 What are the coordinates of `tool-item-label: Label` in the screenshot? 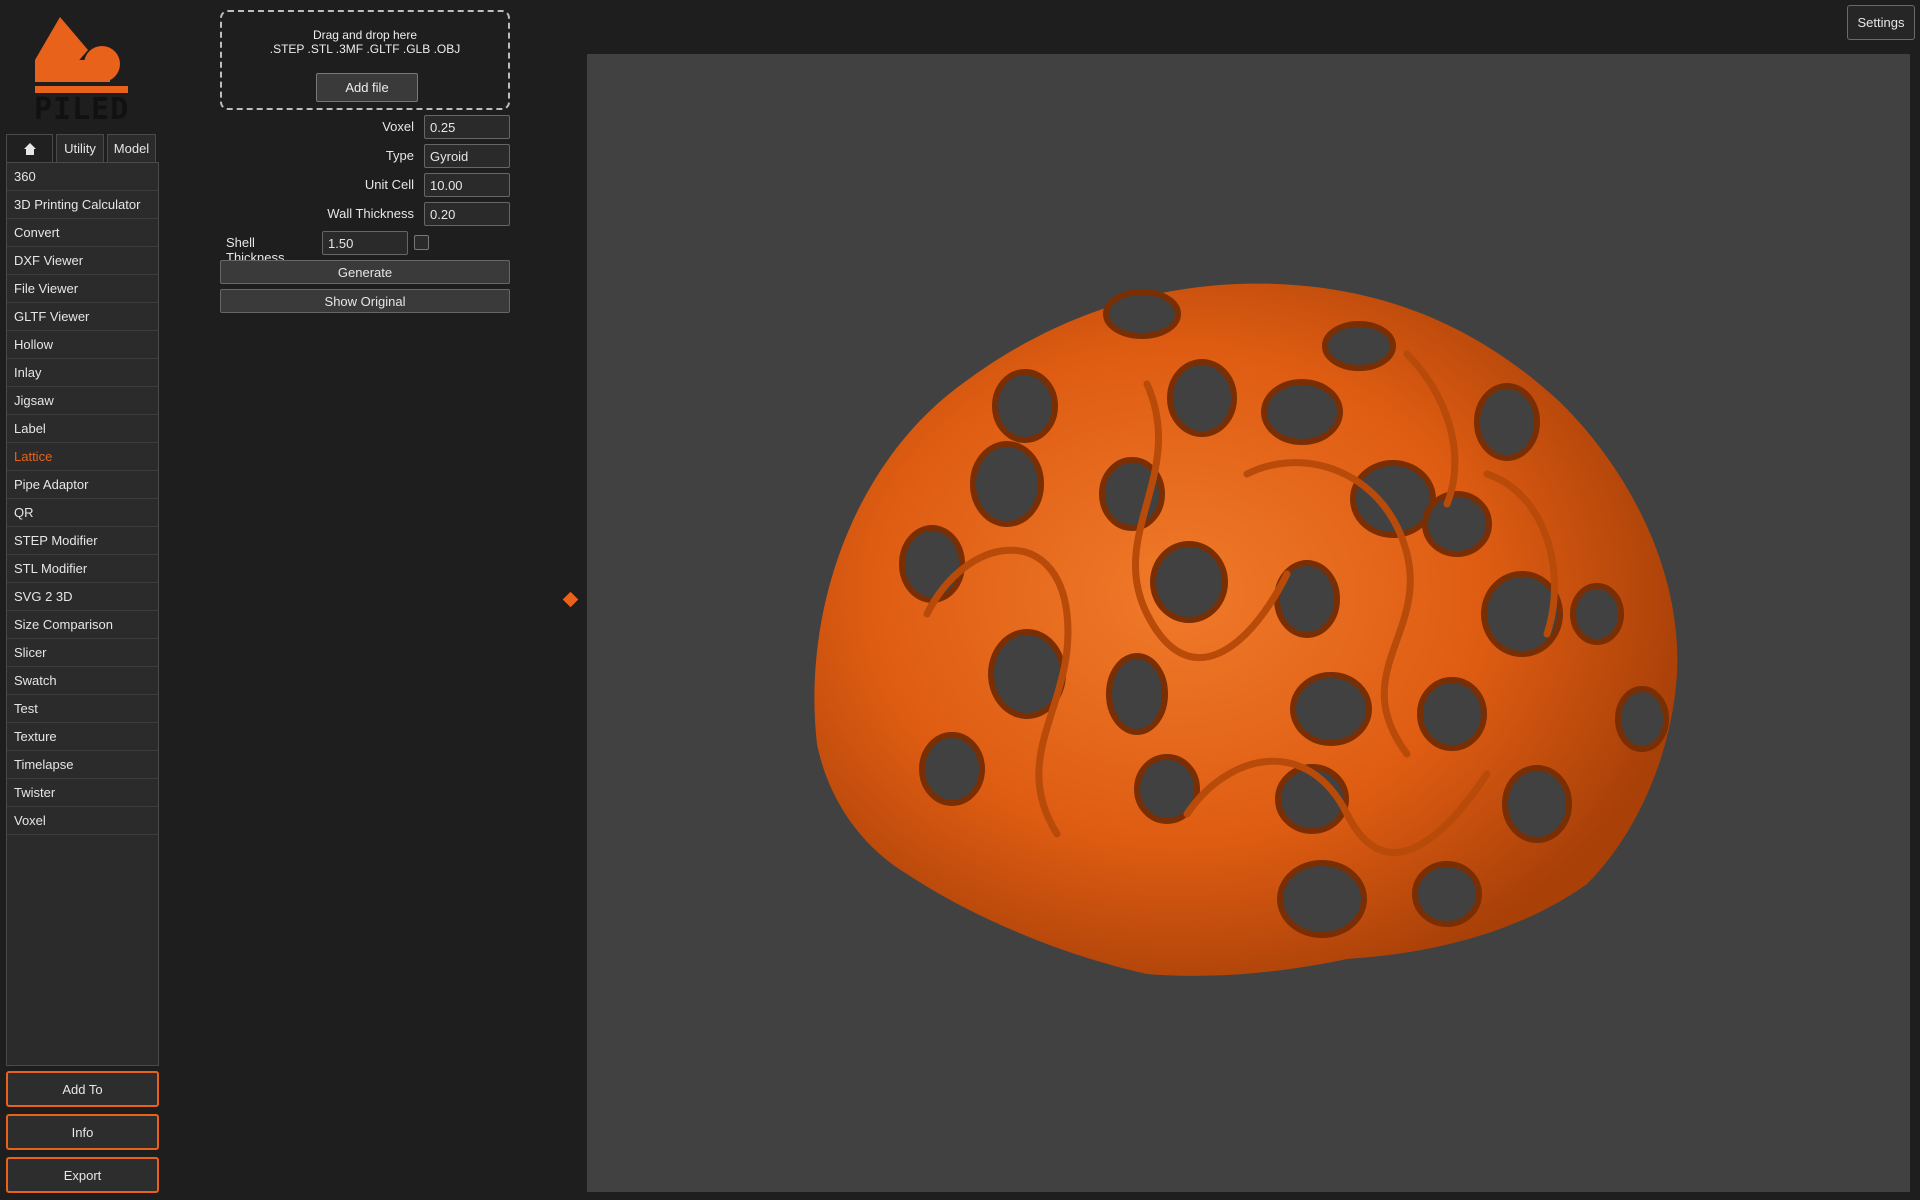 It's located at (82, 429).